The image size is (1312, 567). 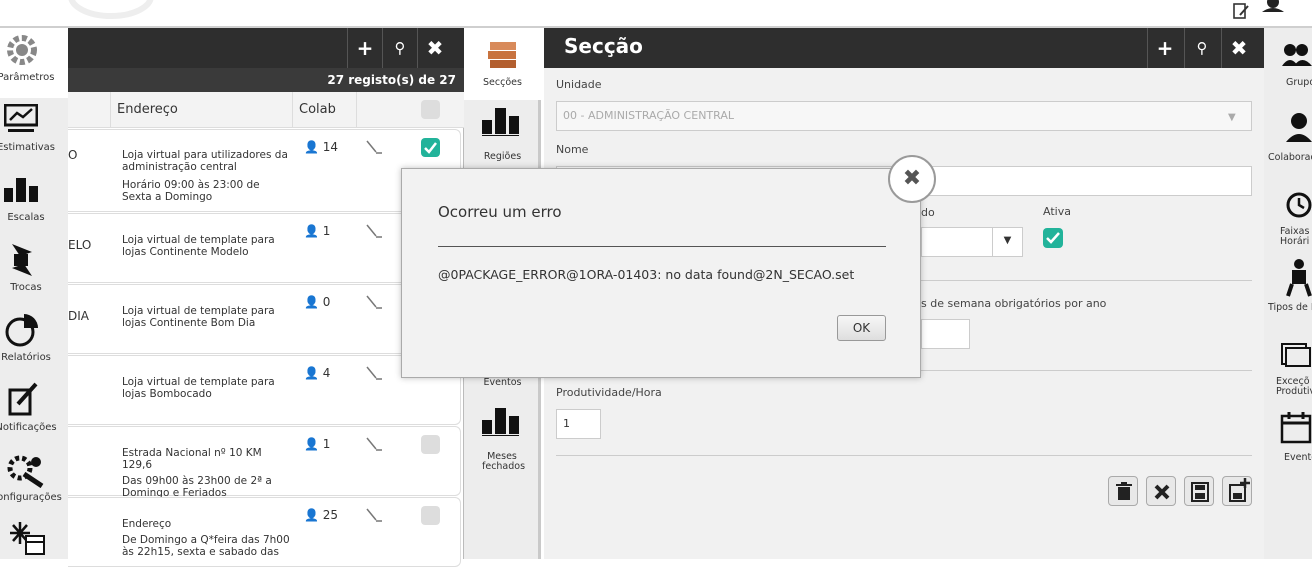 I want to click on row-colab: 👤 14, so click(x=321, y=147).